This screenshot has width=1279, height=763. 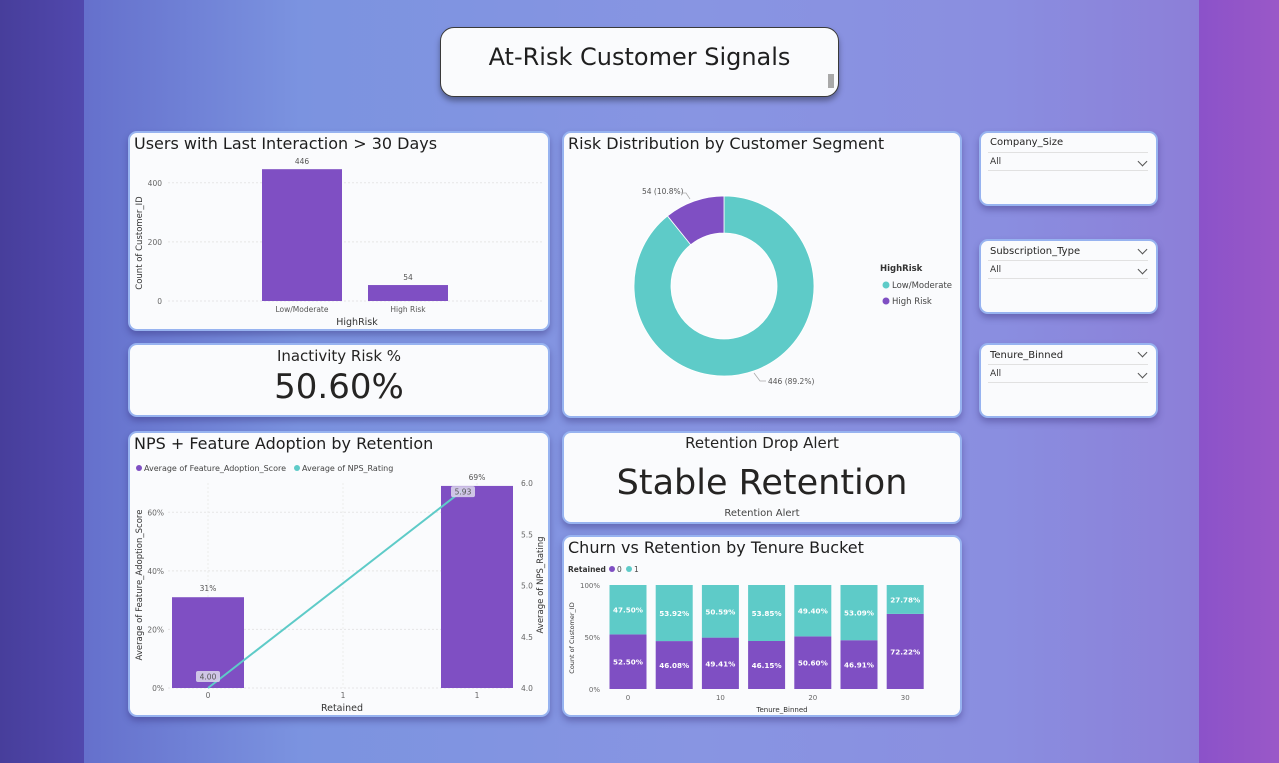 What do you see at coordinates (901, 269) in the screenshot?
I see `donut-legend-title: HighRisk` at bounding box center [901, 269].